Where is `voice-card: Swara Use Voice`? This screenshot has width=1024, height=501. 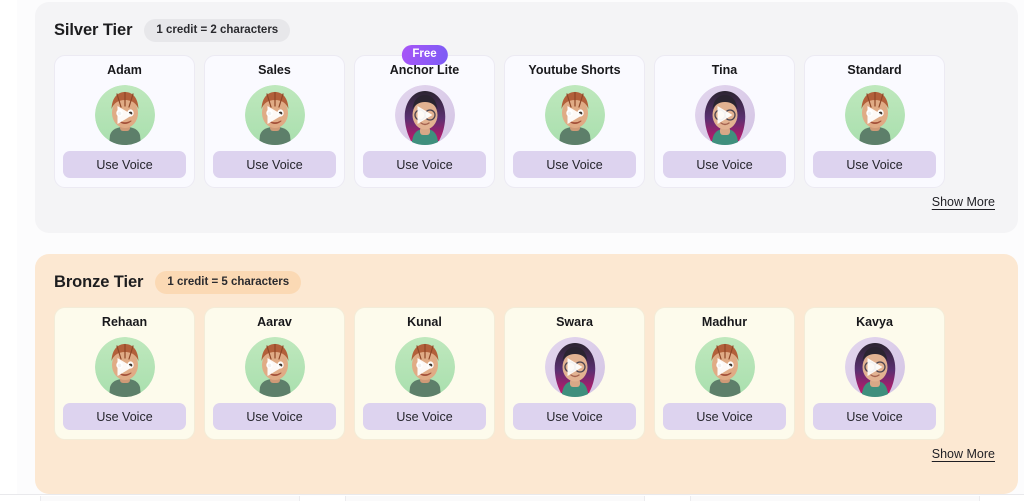 voice-card: Swara Use Voice is located at coordinates (574, 373).